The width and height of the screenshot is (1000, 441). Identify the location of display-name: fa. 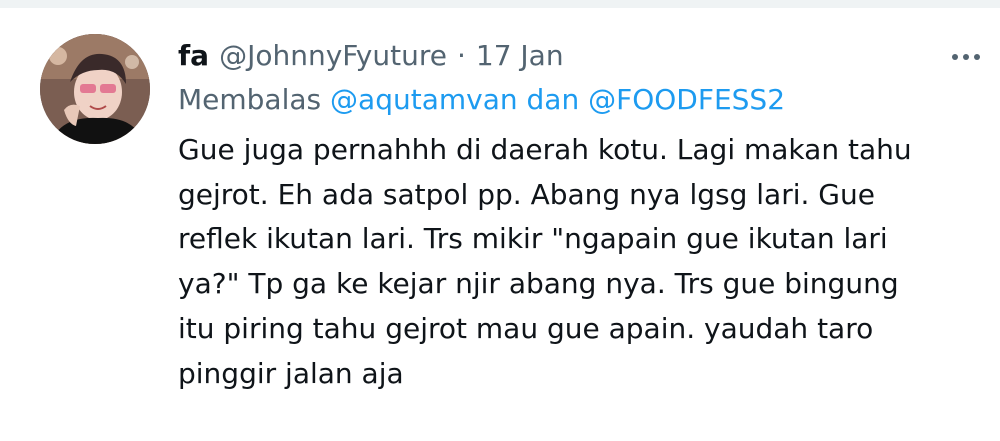
(193, 56).